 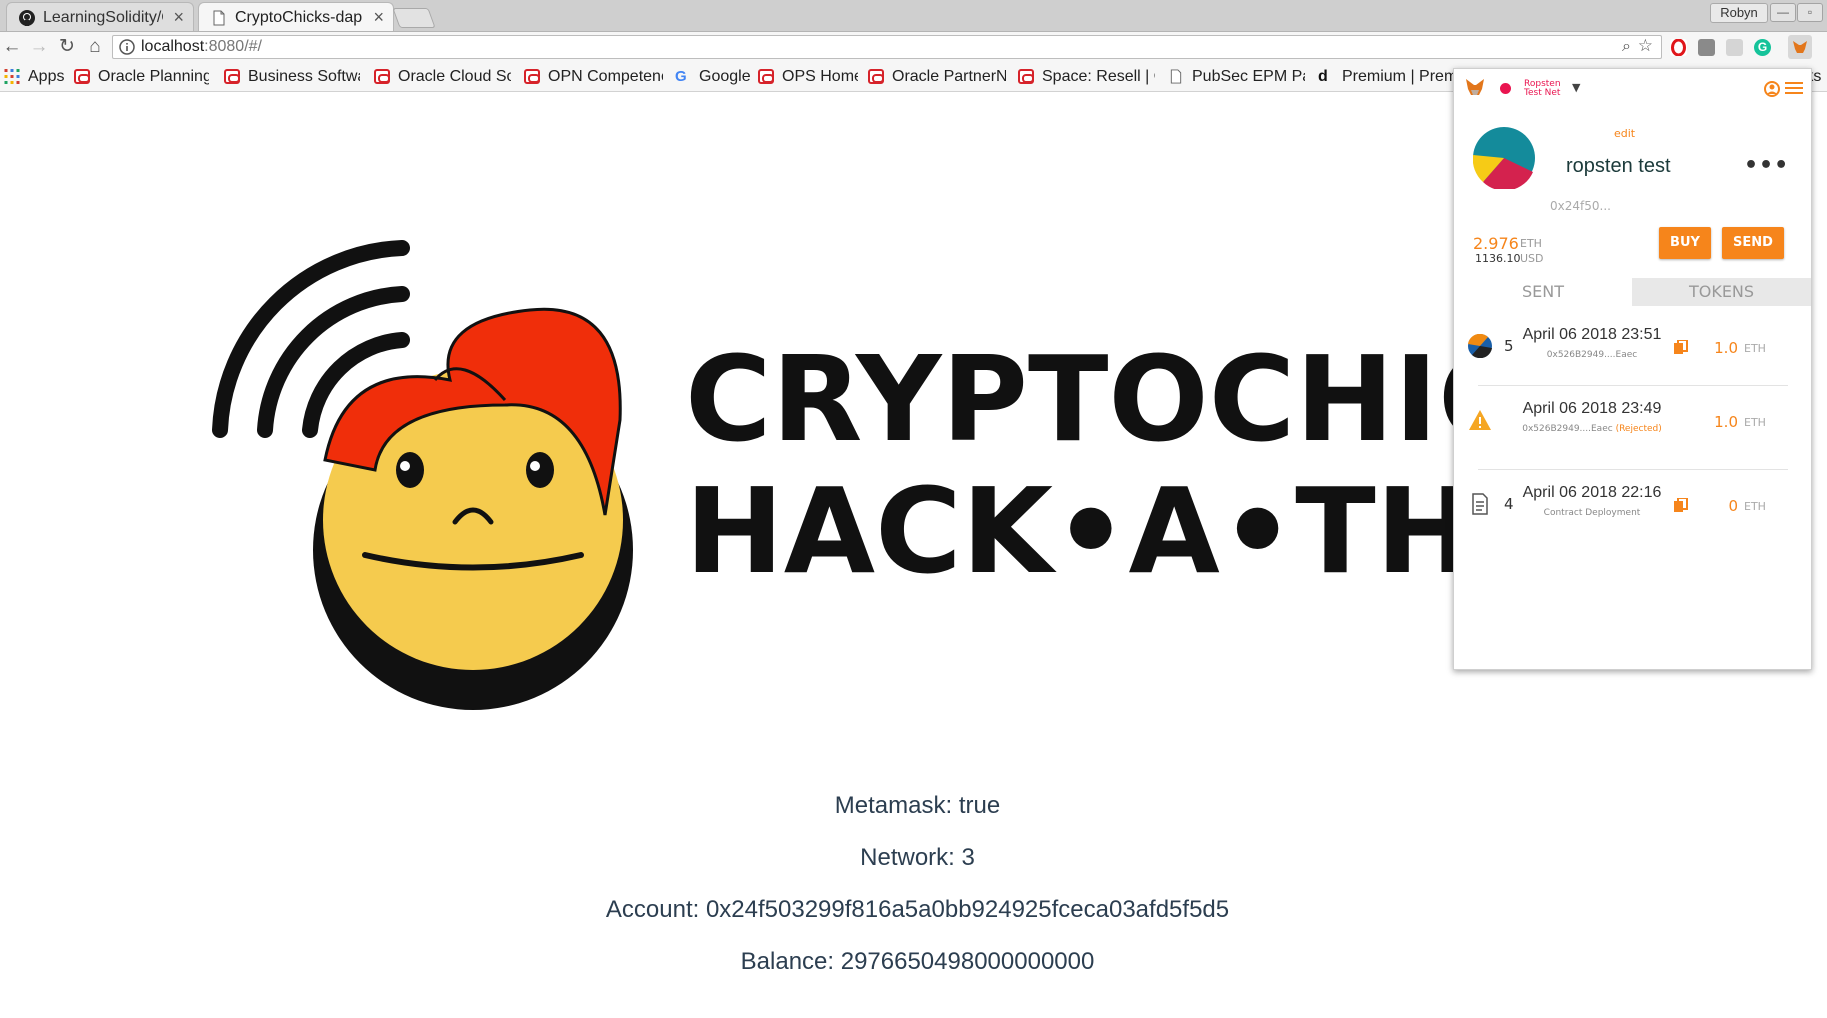 What do you see at coordinates (1685, 243) in the screenshot?
I see `buy-button: BUY` at bounding box center [1685, 243].